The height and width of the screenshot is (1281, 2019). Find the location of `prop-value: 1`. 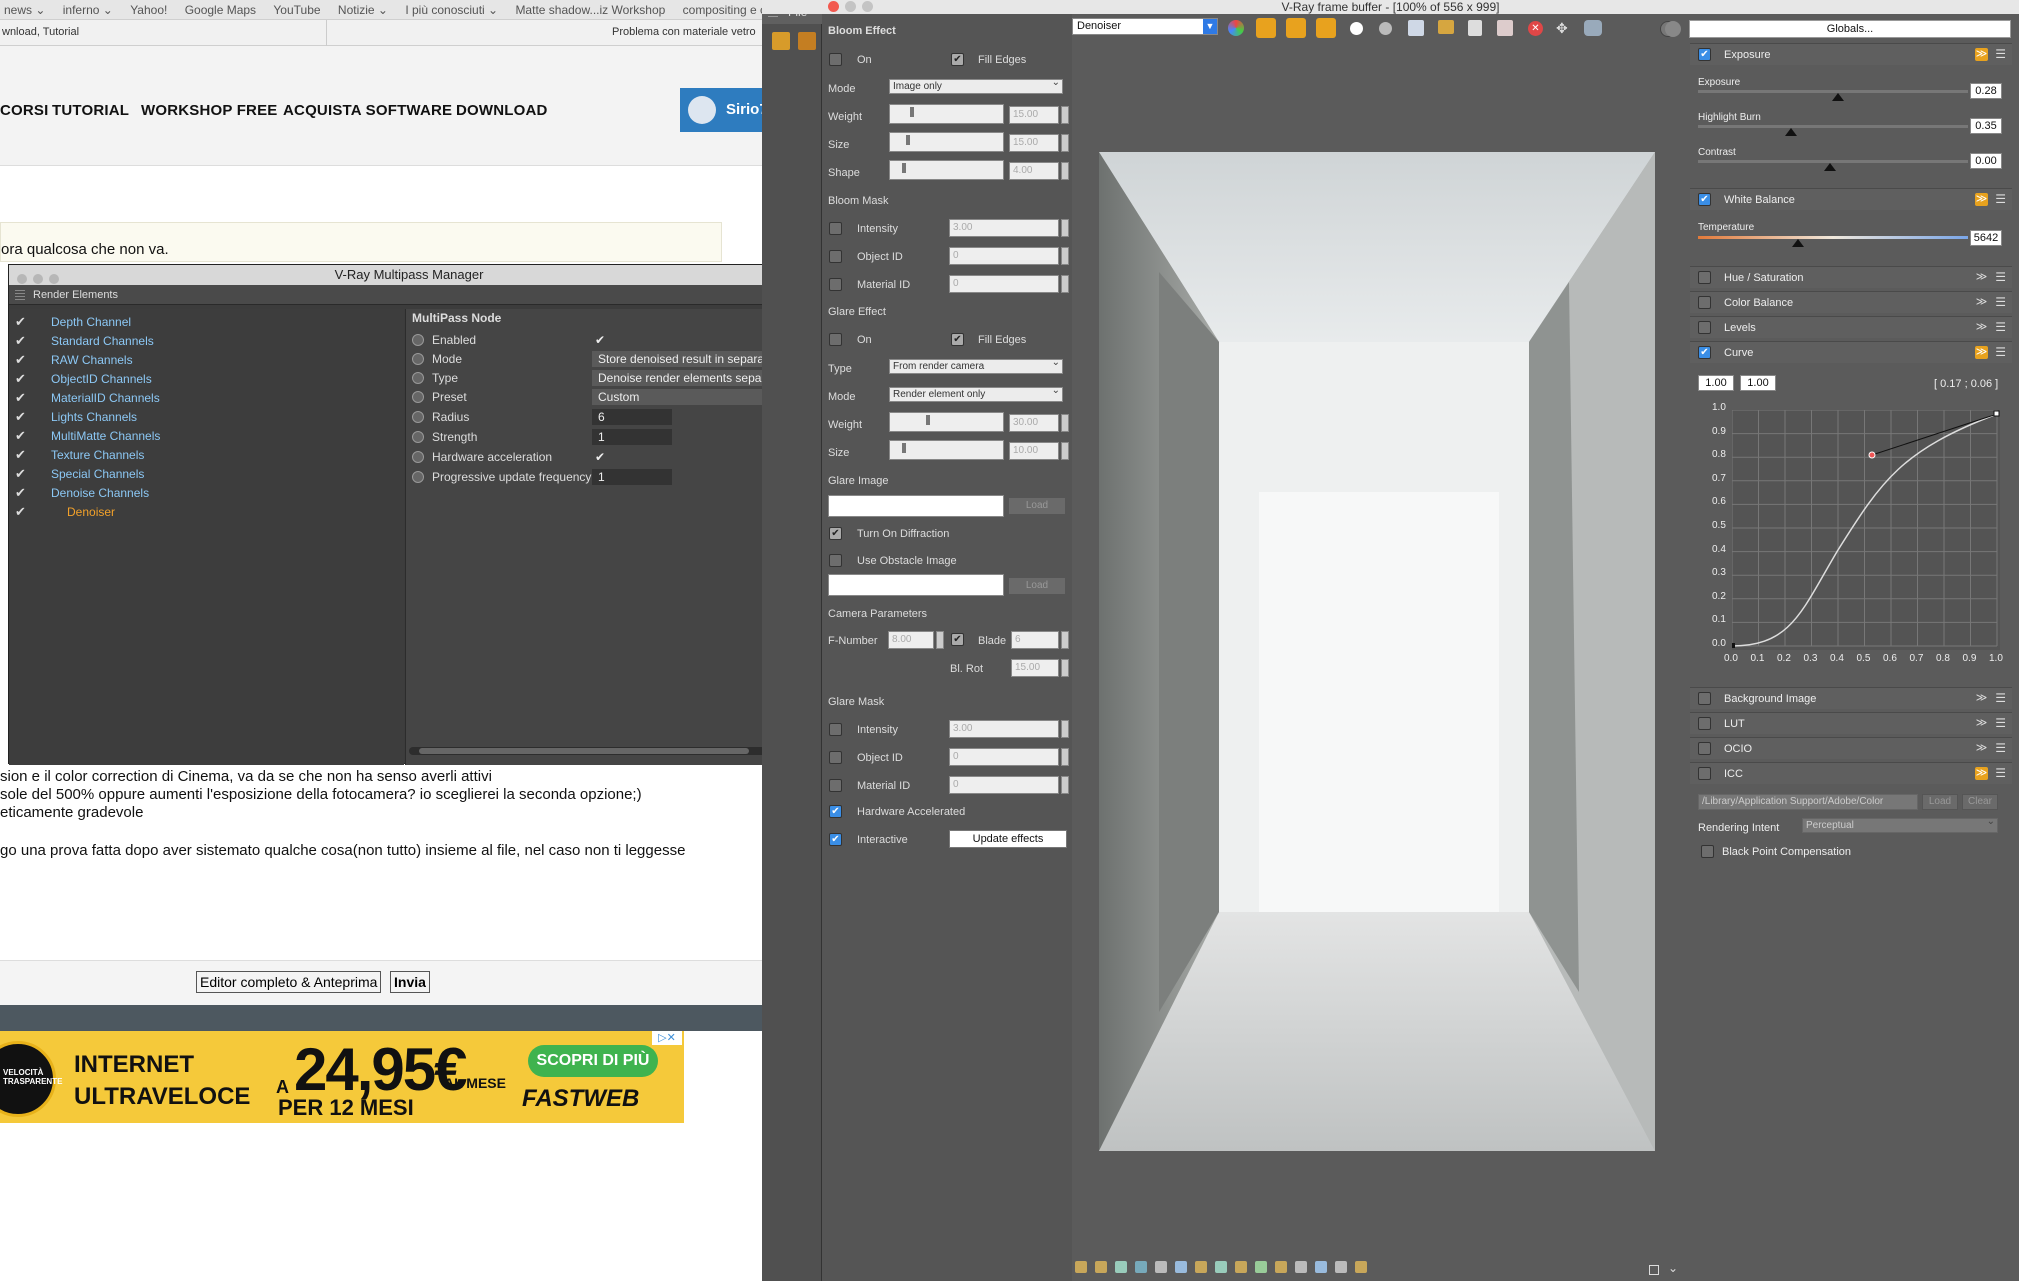

prop-value: 1 is located at coordinates (632, 437).